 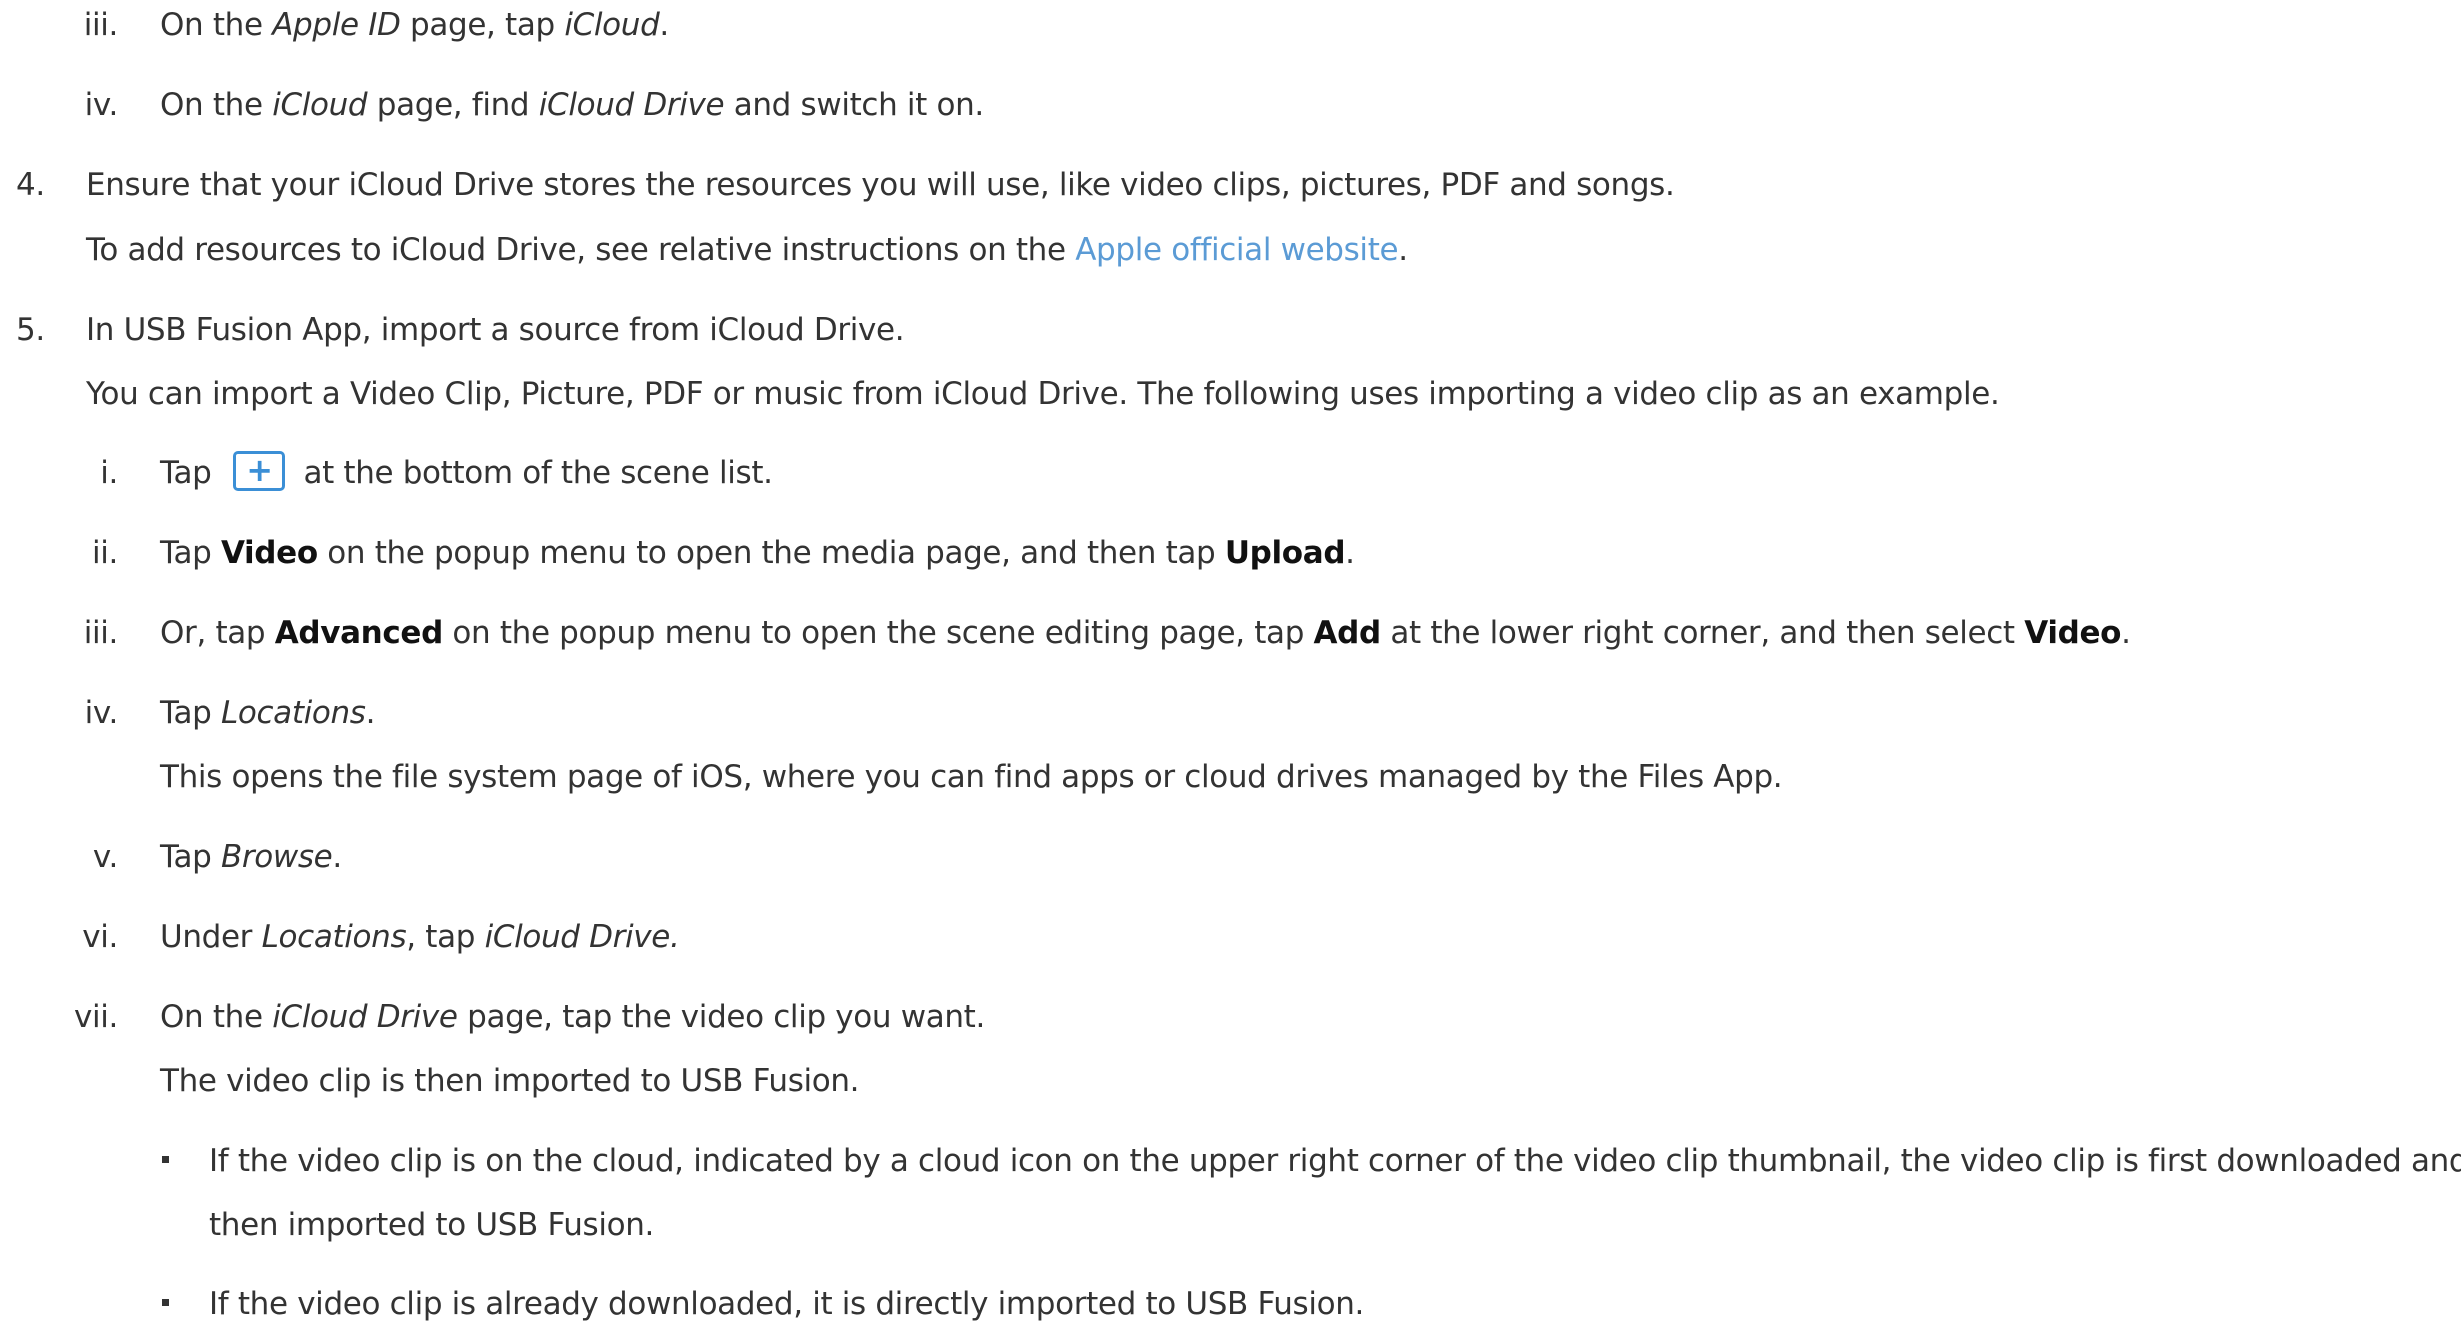 What do you see at coordinates (109, 473) in the screenshot?
I see `list-number: i.` at bounding box center [109, 473].